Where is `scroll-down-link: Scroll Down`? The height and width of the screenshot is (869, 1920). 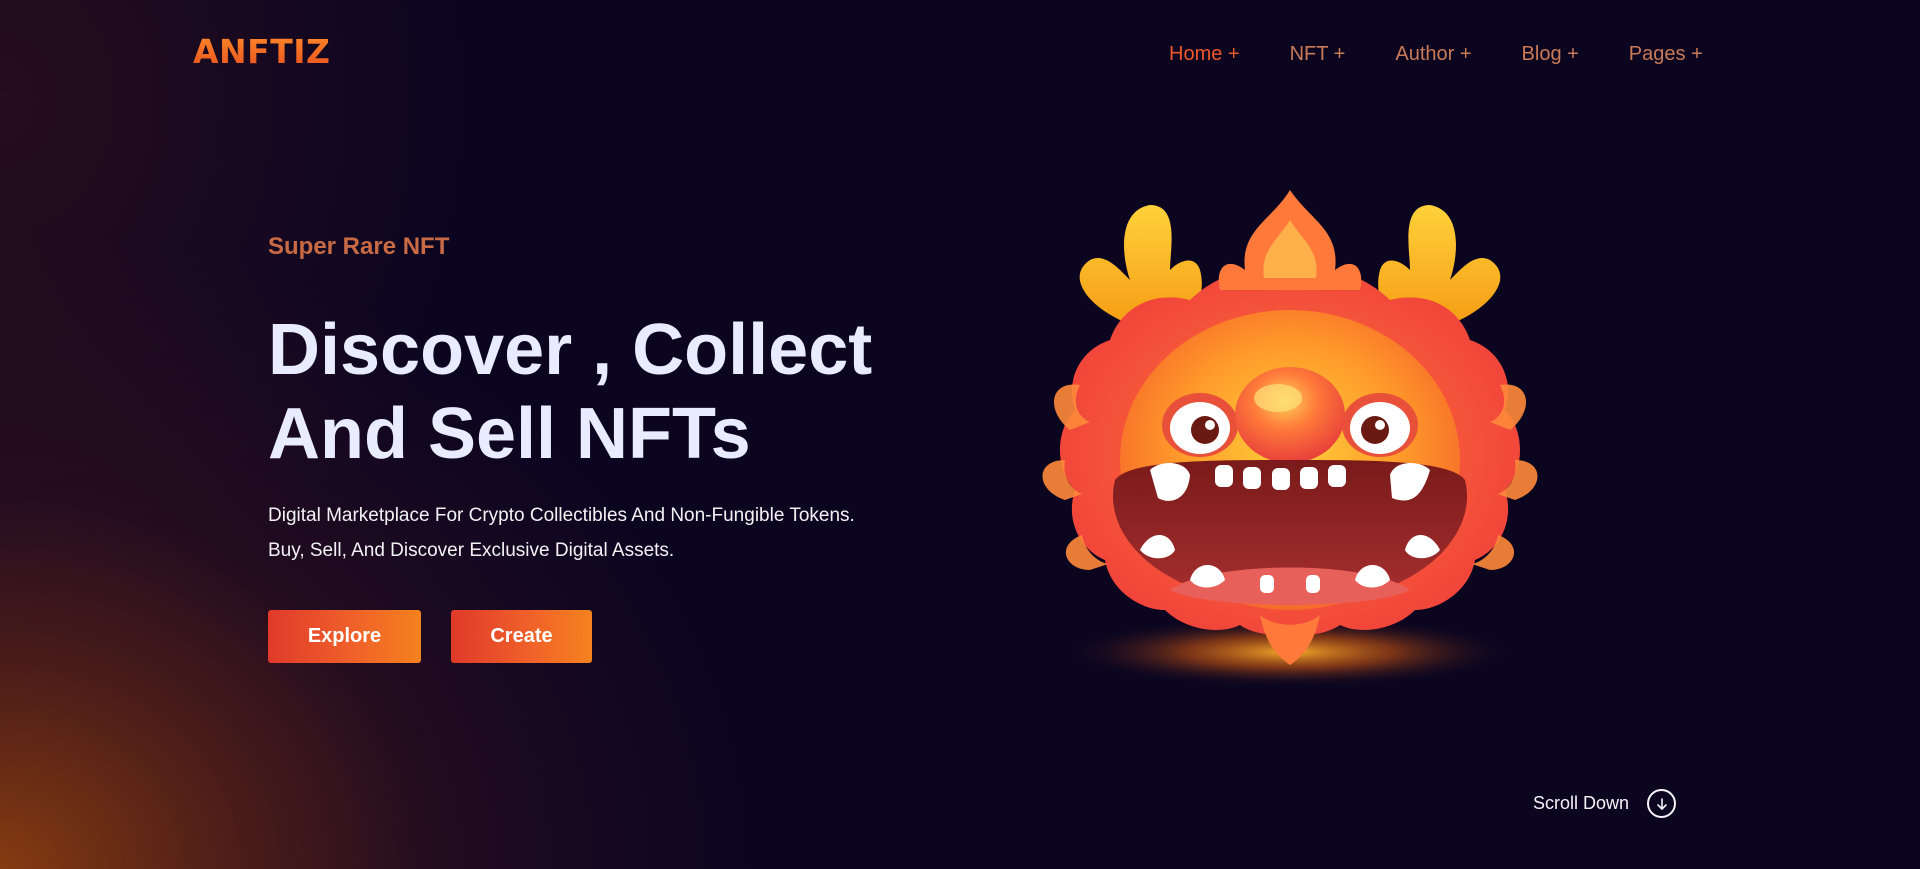
scroll-down-link: Scroll Down is located at coordinates (1605, 803).